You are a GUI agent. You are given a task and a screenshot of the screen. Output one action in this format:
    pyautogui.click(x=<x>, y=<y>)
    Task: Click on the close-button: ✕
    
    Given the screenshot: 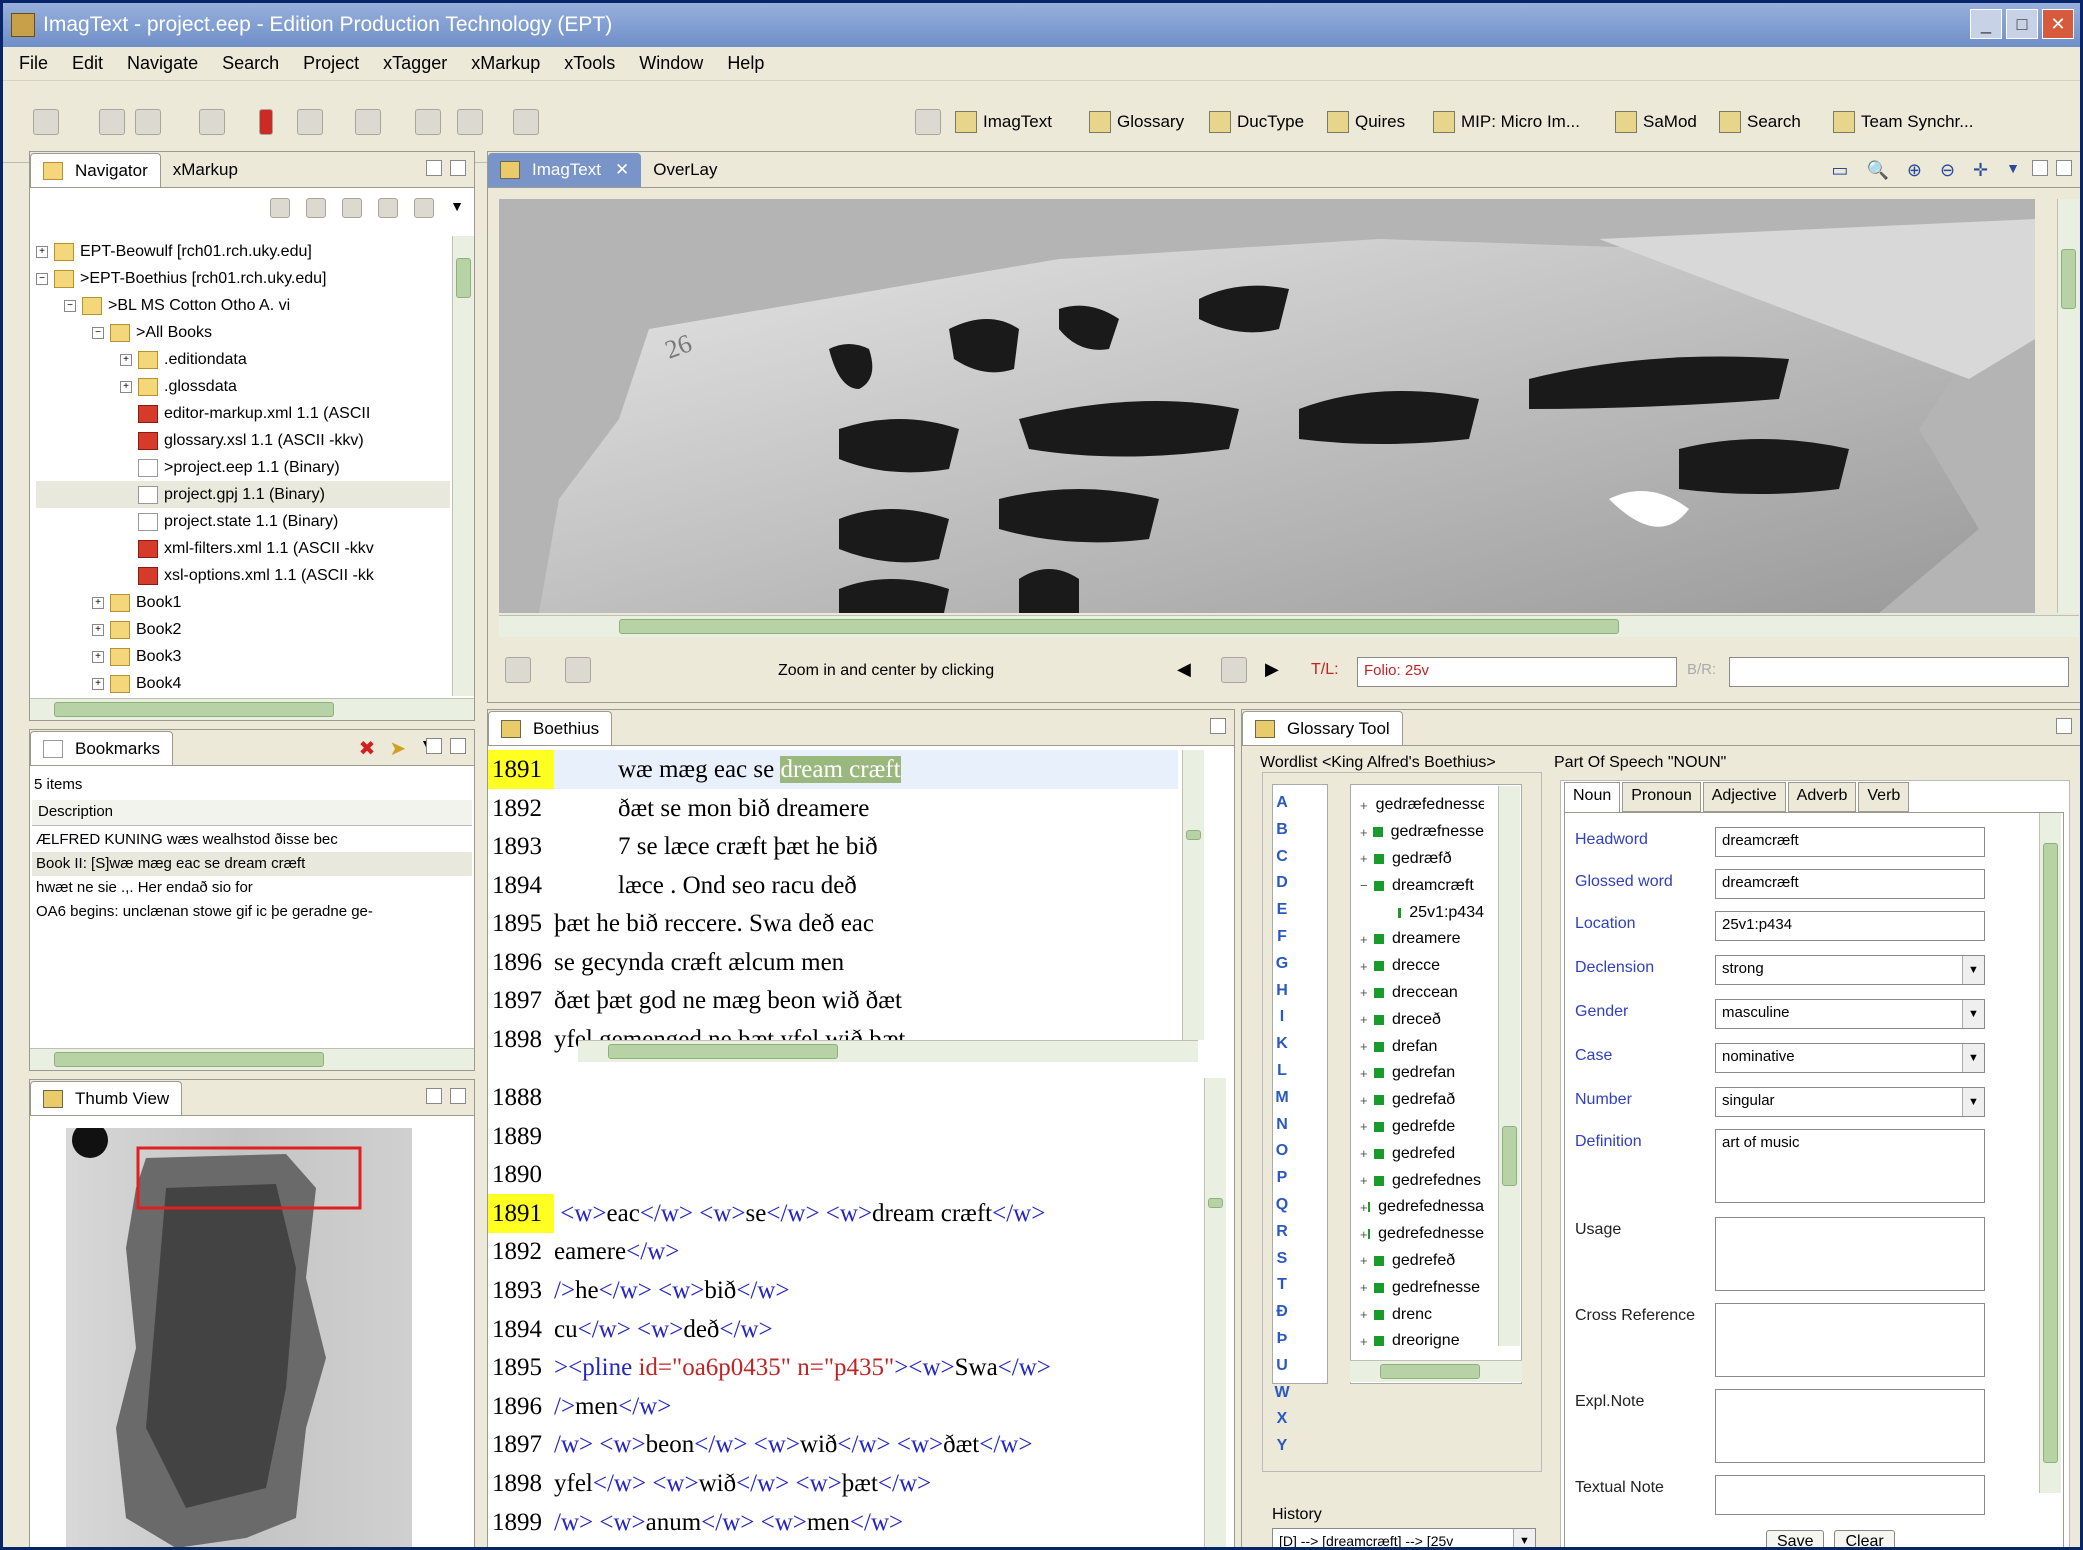 What is the action you would take?
    pyautogui.click(x=2058, y=24)
    